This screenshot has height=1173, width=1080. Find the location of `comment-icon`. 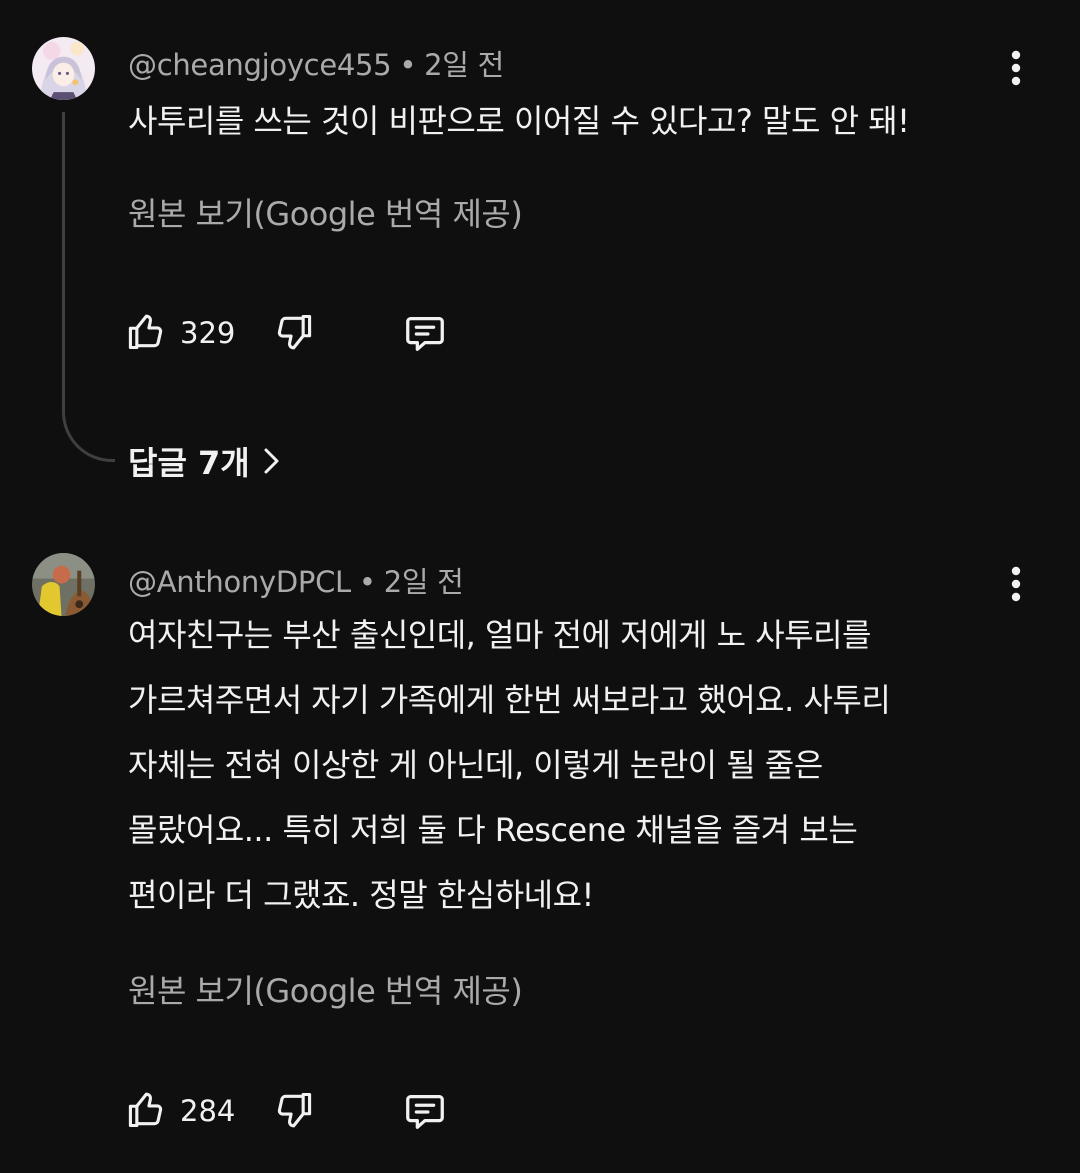

comment-icon is located at coordinates (425, 1111).